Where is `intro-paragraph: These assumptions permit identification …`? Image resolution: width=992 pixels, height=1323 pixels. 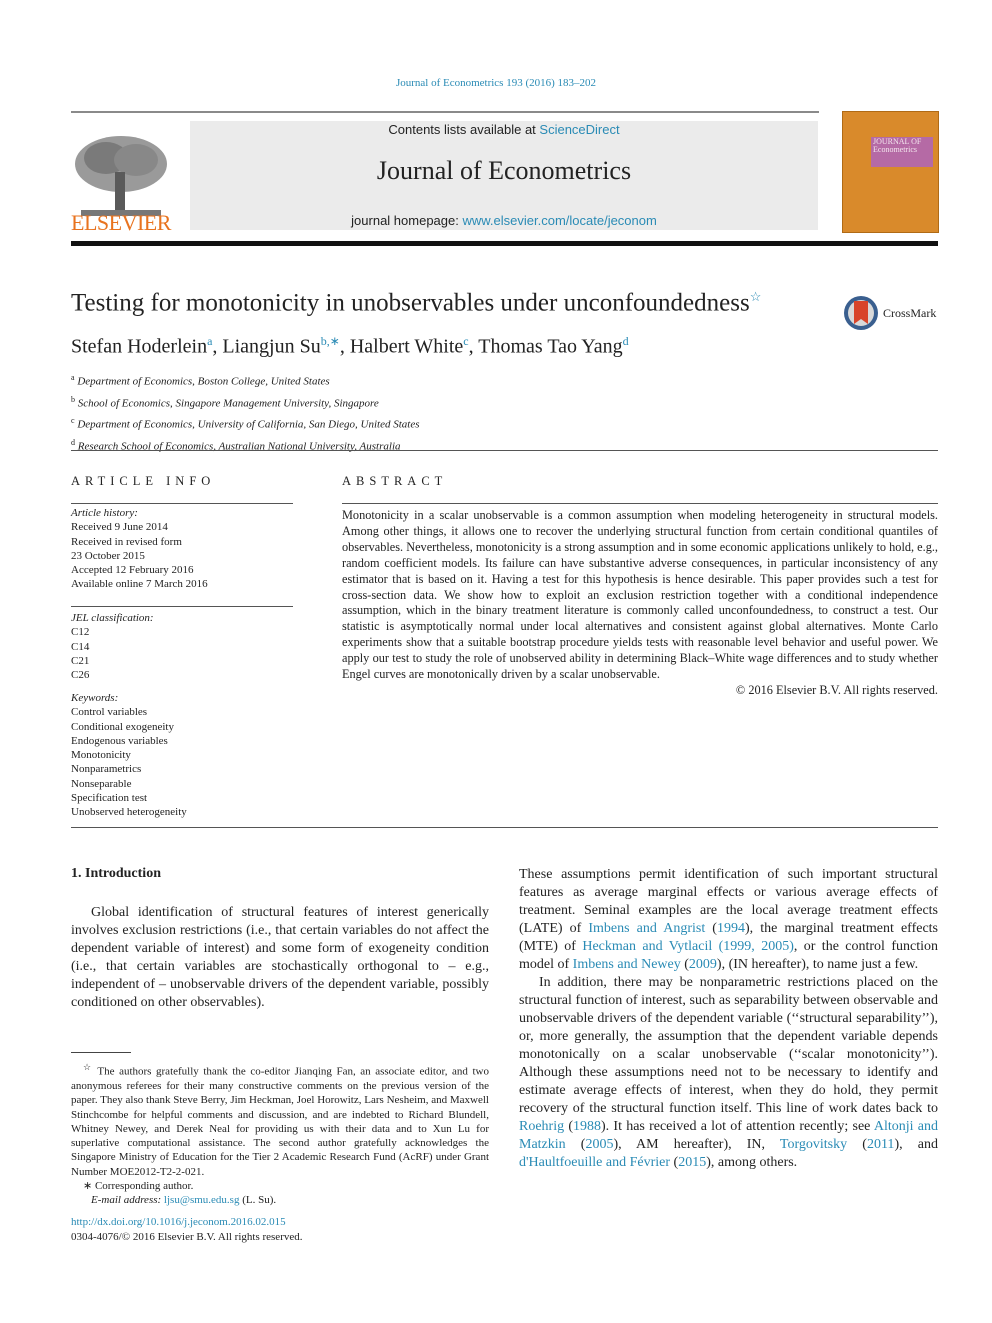 intro-paragraph: These assumptions permit identification … is located at coordinates (728, 920).